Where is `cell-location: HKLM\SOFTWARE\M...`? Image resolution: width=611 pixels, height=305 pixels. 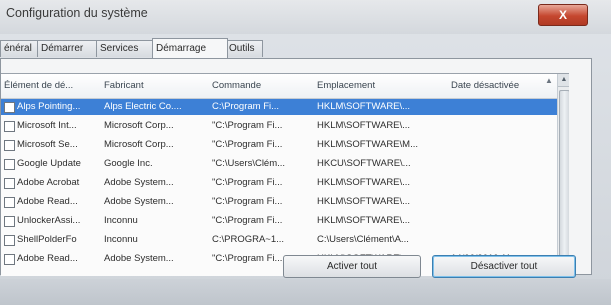 cell-location: HKLM\SOFTWARE\M... is located at coordinates (367, 144).